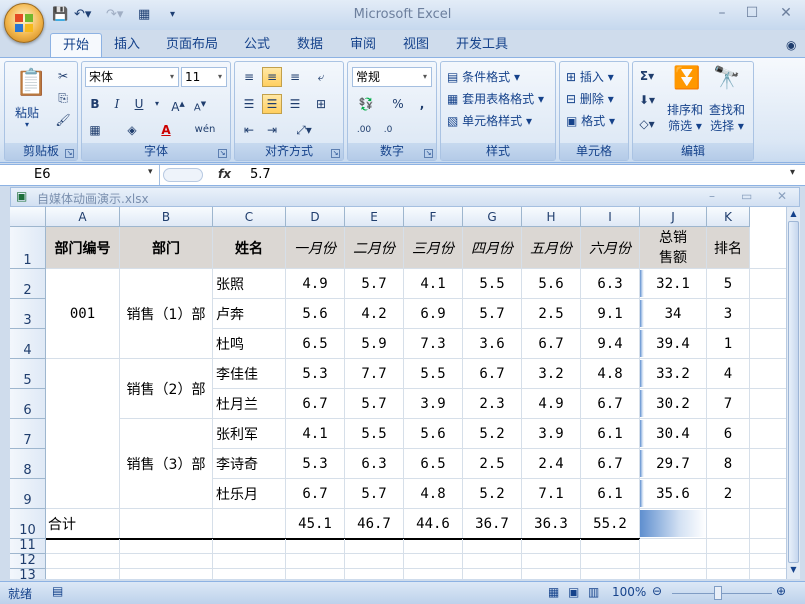  I want to click on value-cell: 4.2, so click(374, 314).